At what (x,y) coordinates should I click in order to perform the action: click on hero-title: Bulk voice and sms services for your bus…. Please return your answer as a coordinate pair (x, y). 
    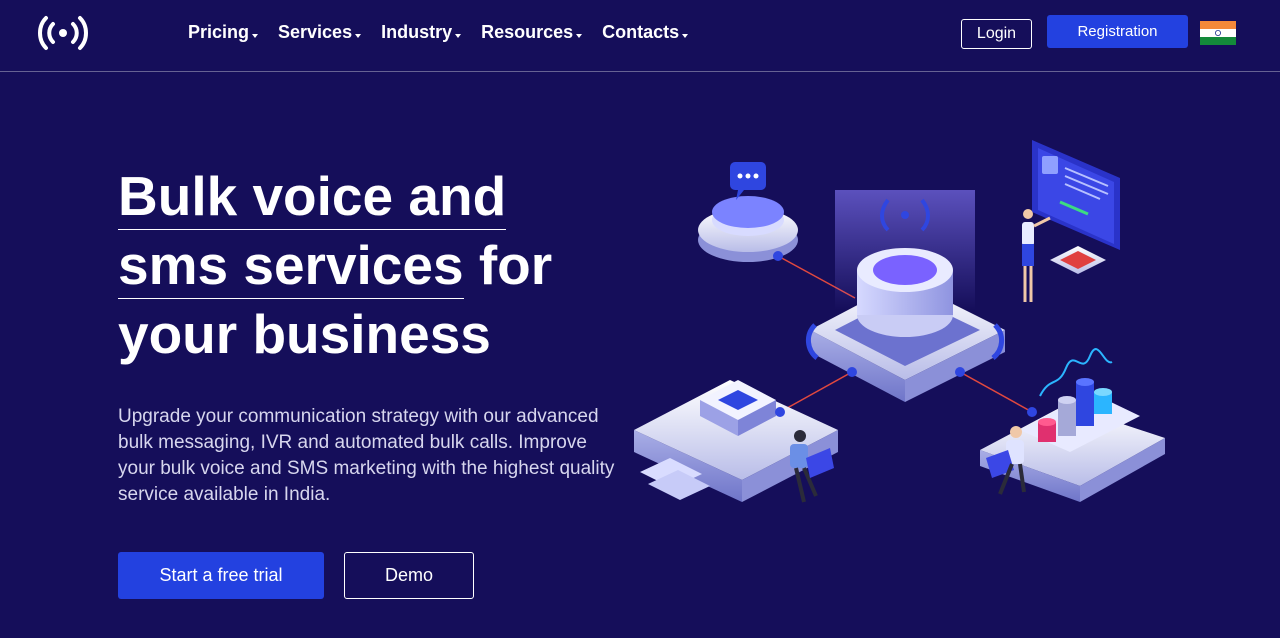
    Looking at the image, I should click on (368, 265).